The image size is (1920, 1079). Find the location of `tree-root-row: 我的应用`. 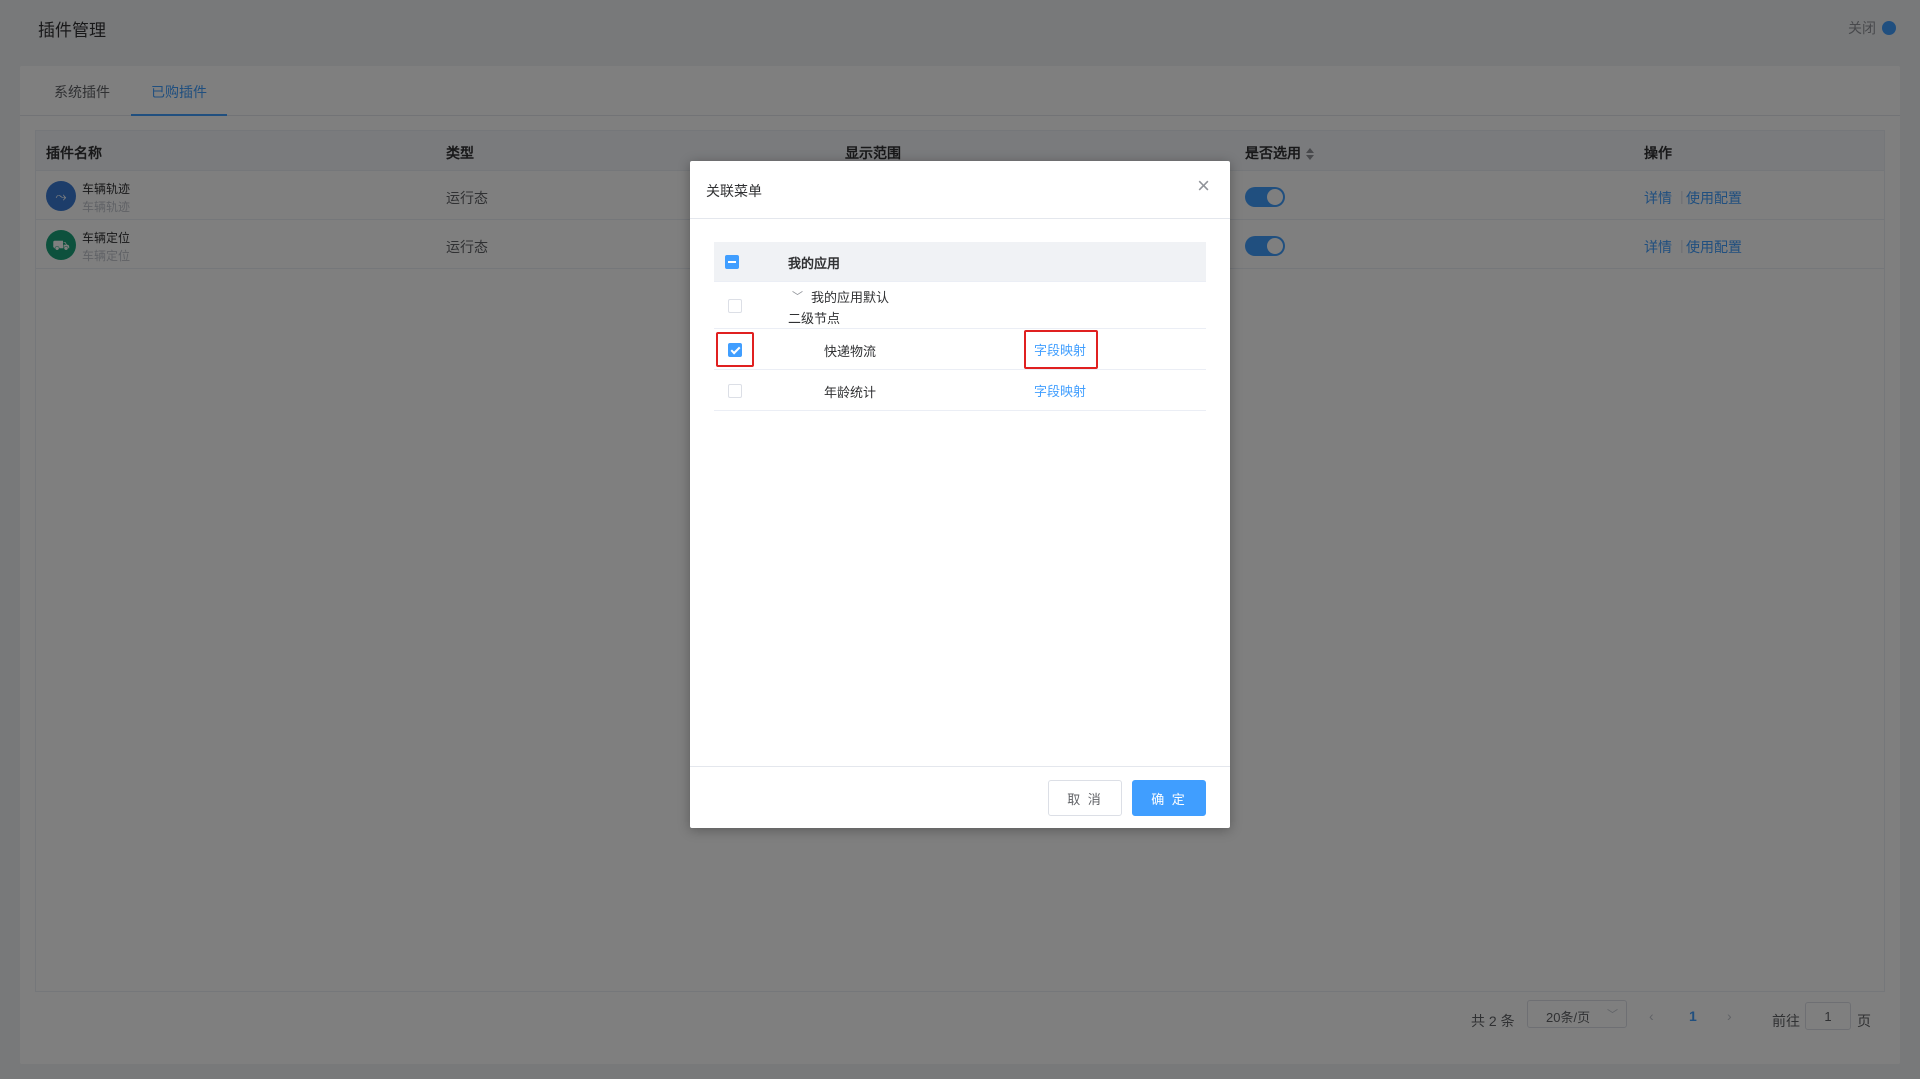

tree-root-row: 我的应用 is located at coordinates (960, 262).